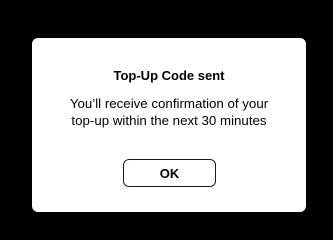 The width and height of the screenshot is (333, 240). I want to click on ok-button: OK, so click(169, 173).